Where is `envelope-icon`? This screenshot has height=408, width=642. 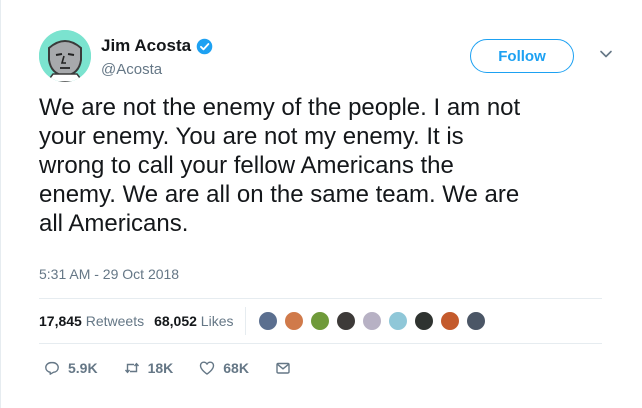
envelope-icon is located at coordinates (283, 368).